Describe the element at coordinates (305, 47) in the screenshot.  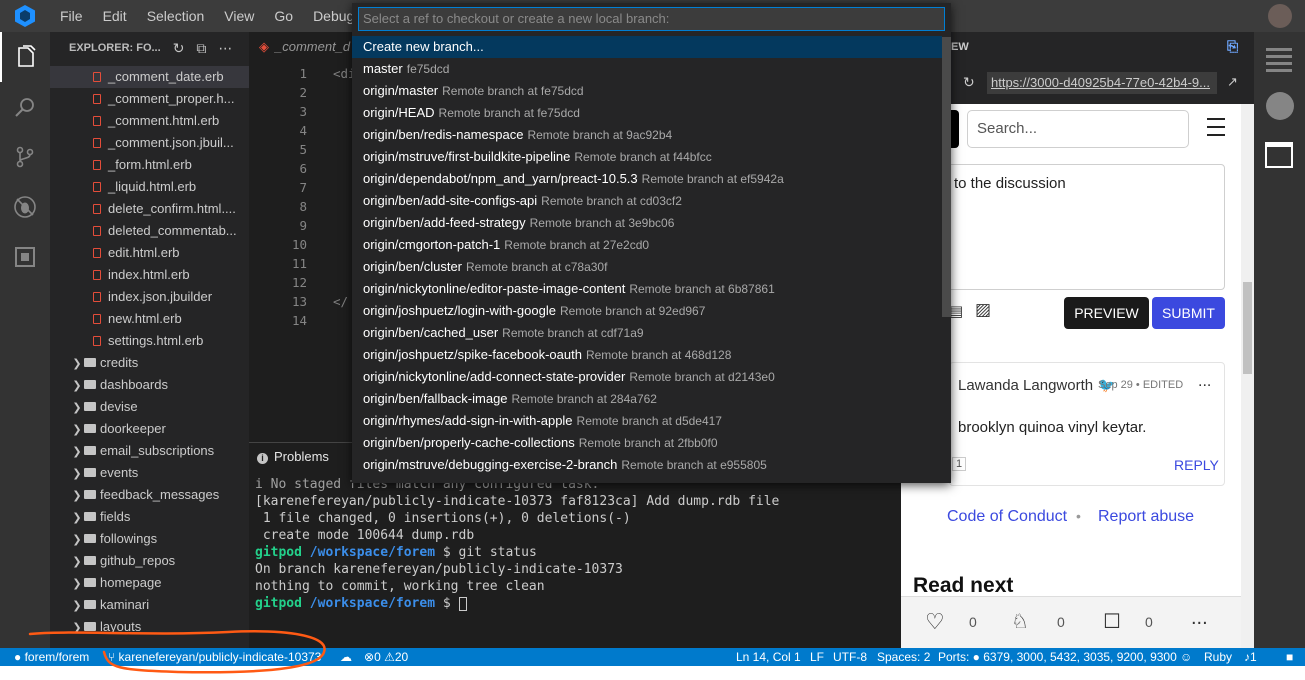
I see `tab-comment-date: ◈ _comment_d` at that location.